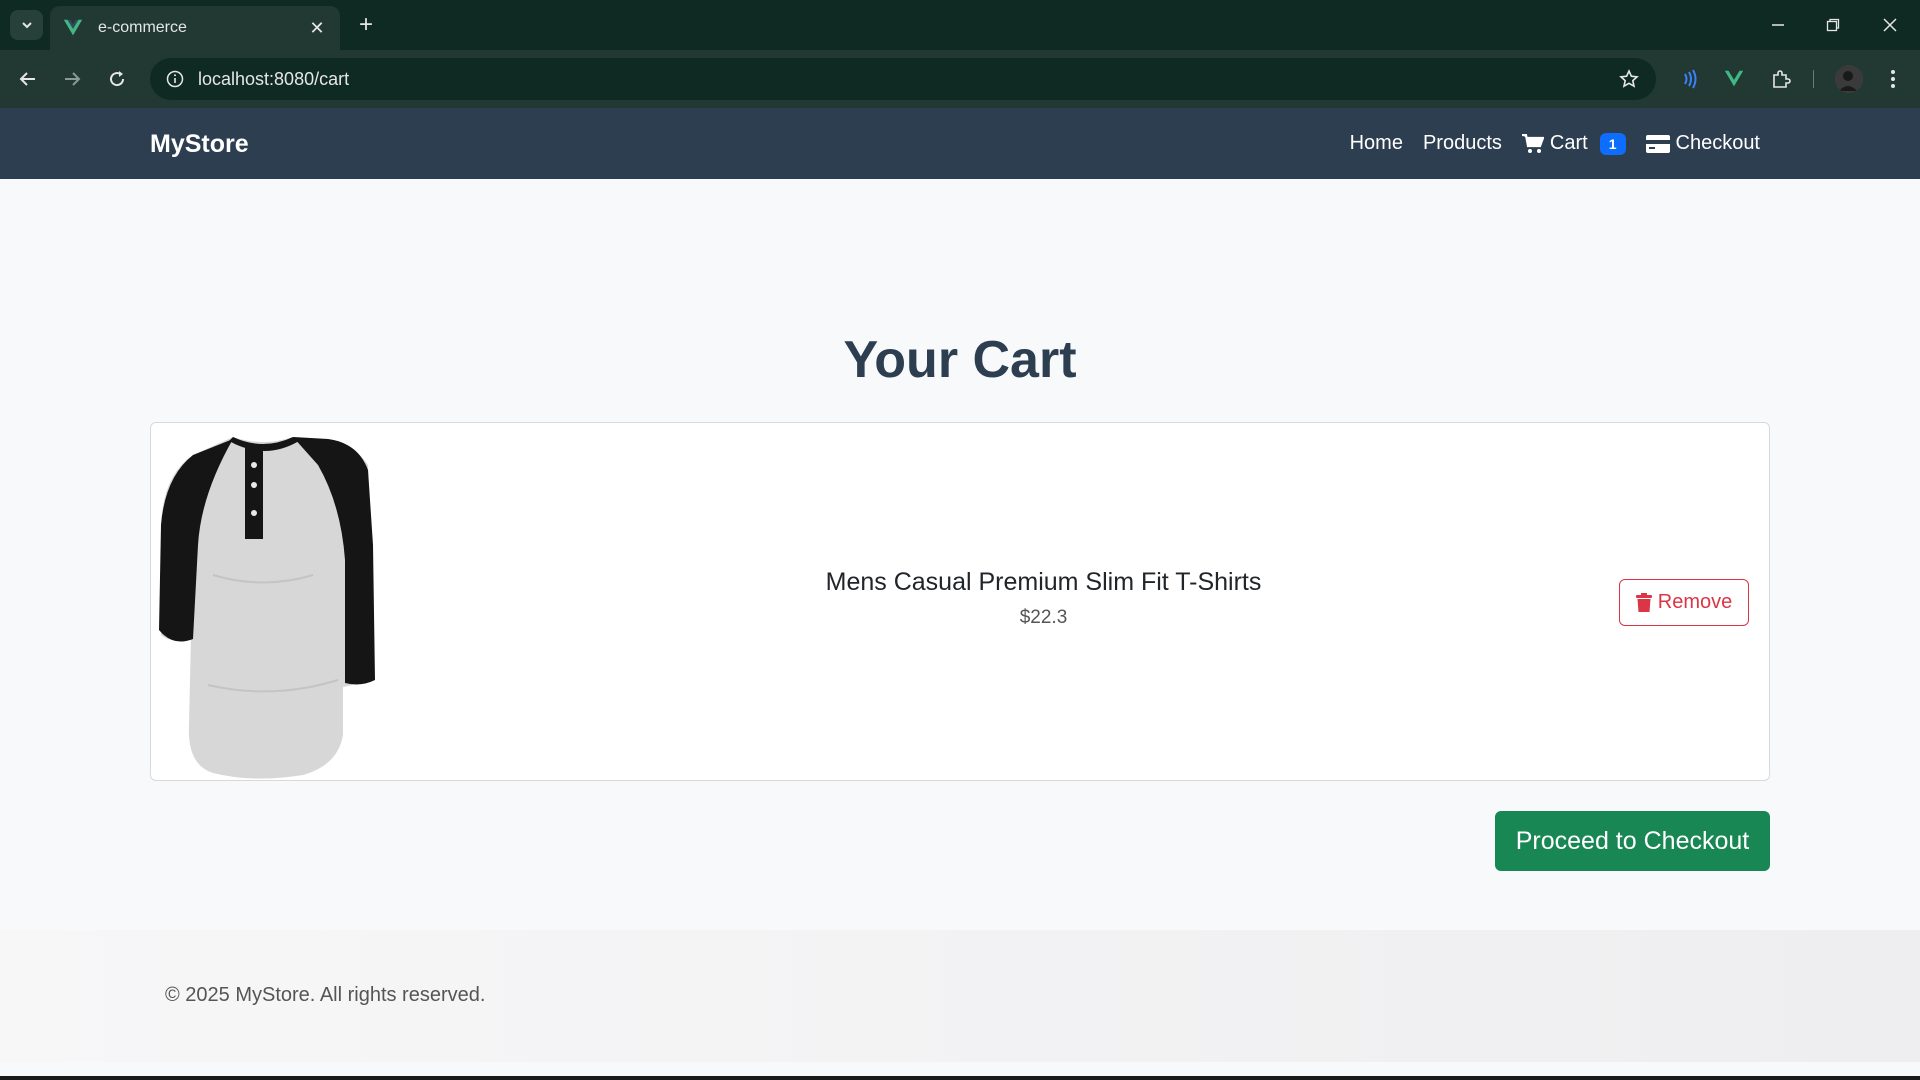 This screenshot has width=1920, height=1080. I want to click on profile-avatar, so click(1849, 79).